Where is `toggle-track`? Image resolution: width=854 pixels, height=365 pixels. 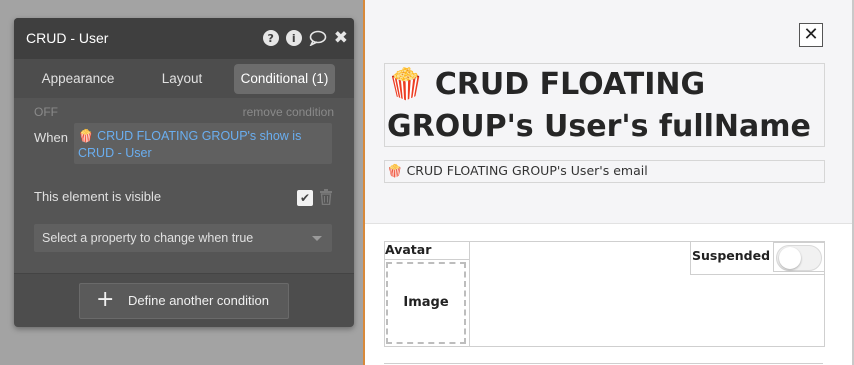
toggle-track is located at coordinates (799, 258).